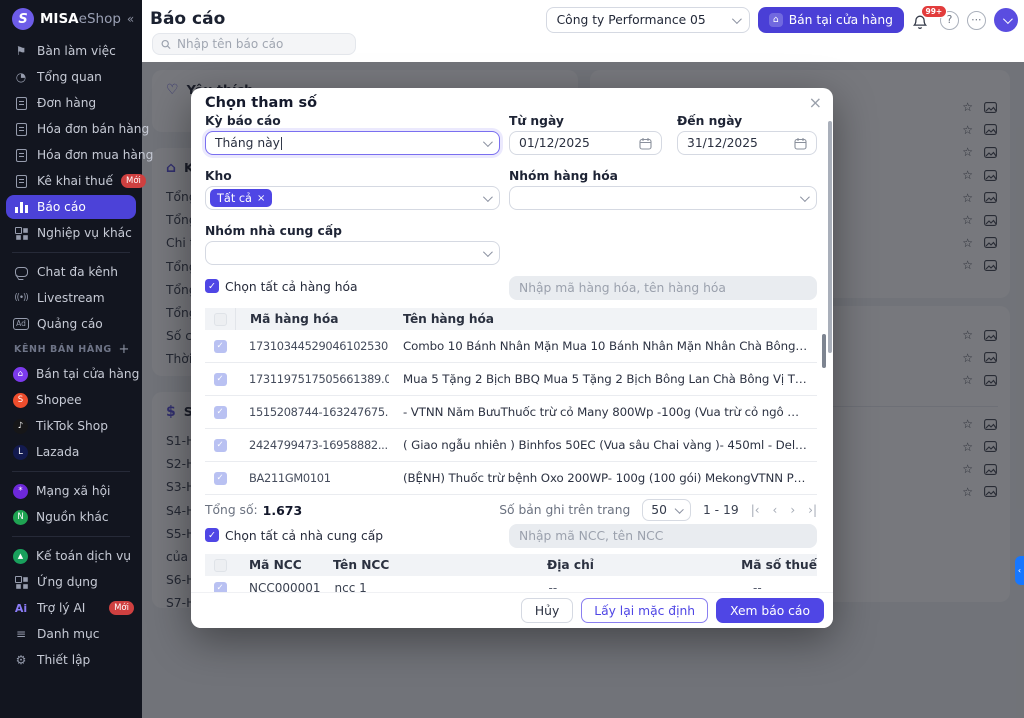 Image resolution: width=1024 pixels, height=718 pixels. Describe the element at coordinates (645, 610) in the screenshot. I see `reset-default-button: Lấy lại mặc định` at that location.